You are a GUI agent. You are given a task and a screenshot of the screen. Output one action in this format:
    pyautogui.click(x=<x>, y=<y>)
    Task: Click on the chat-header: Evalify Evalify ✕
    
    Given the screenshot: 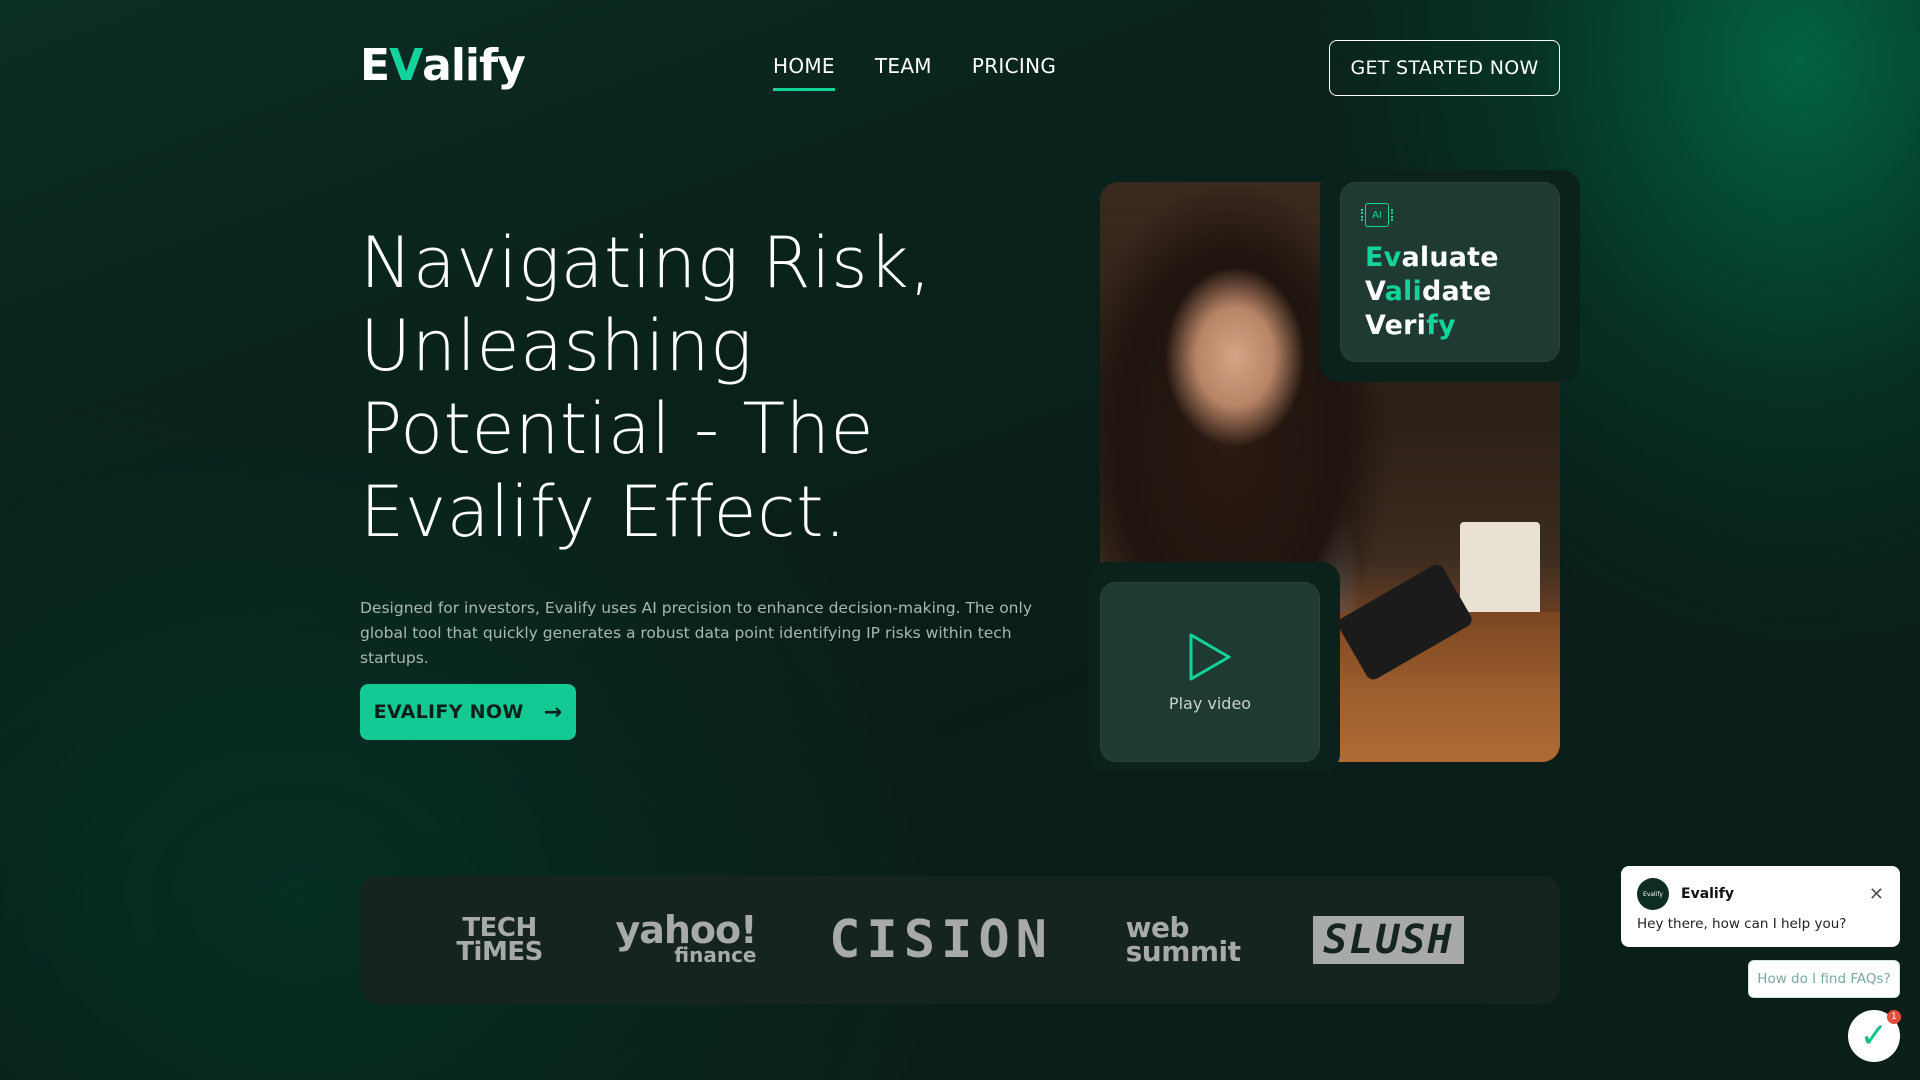 What is the action you would take?
    pyautogui.click(x=1760, y=894)
    